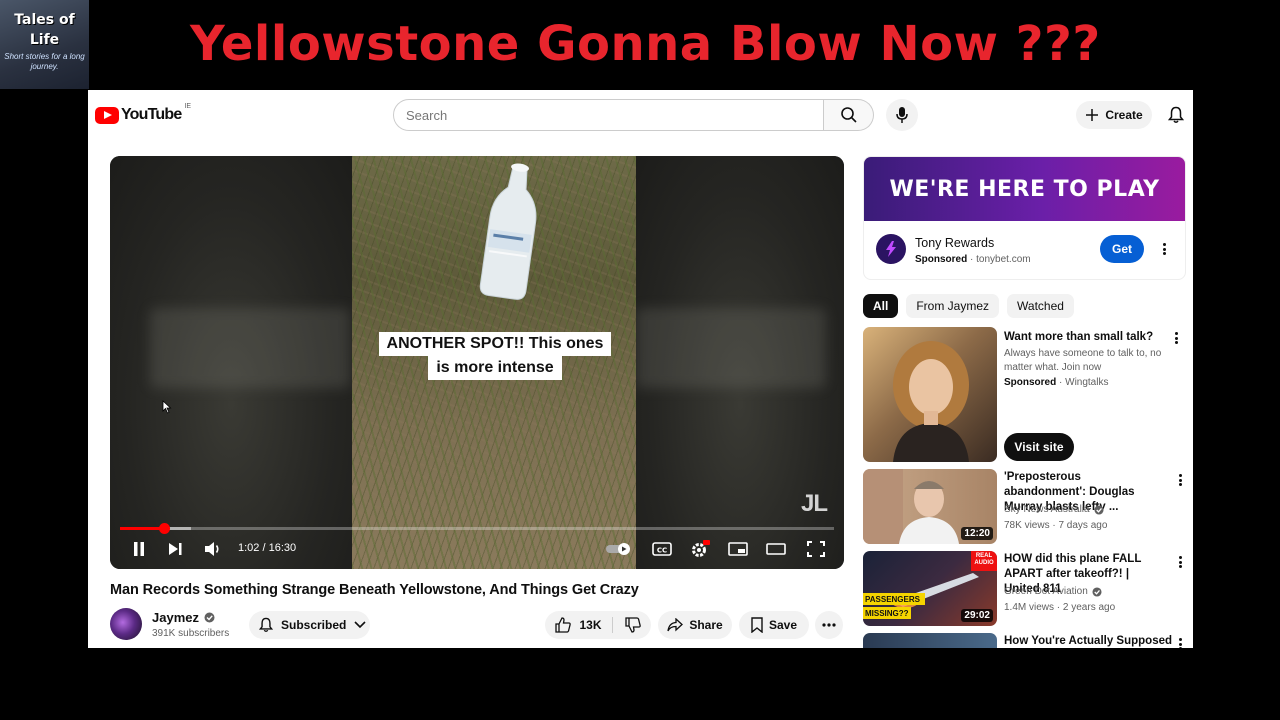 The image size is (1280, 720). I want to click on youtube-logo: YouTube IE, so click(143, 113).